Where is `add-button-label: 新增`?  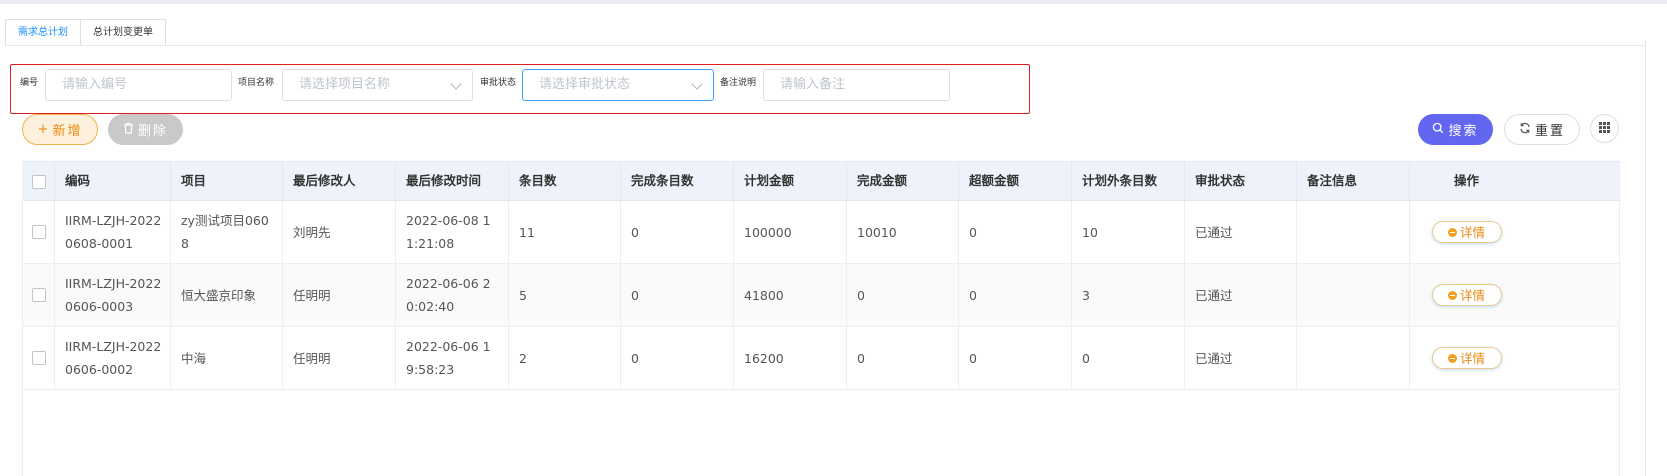
add-button-label: 新增 is located at coordinates (67, 131).